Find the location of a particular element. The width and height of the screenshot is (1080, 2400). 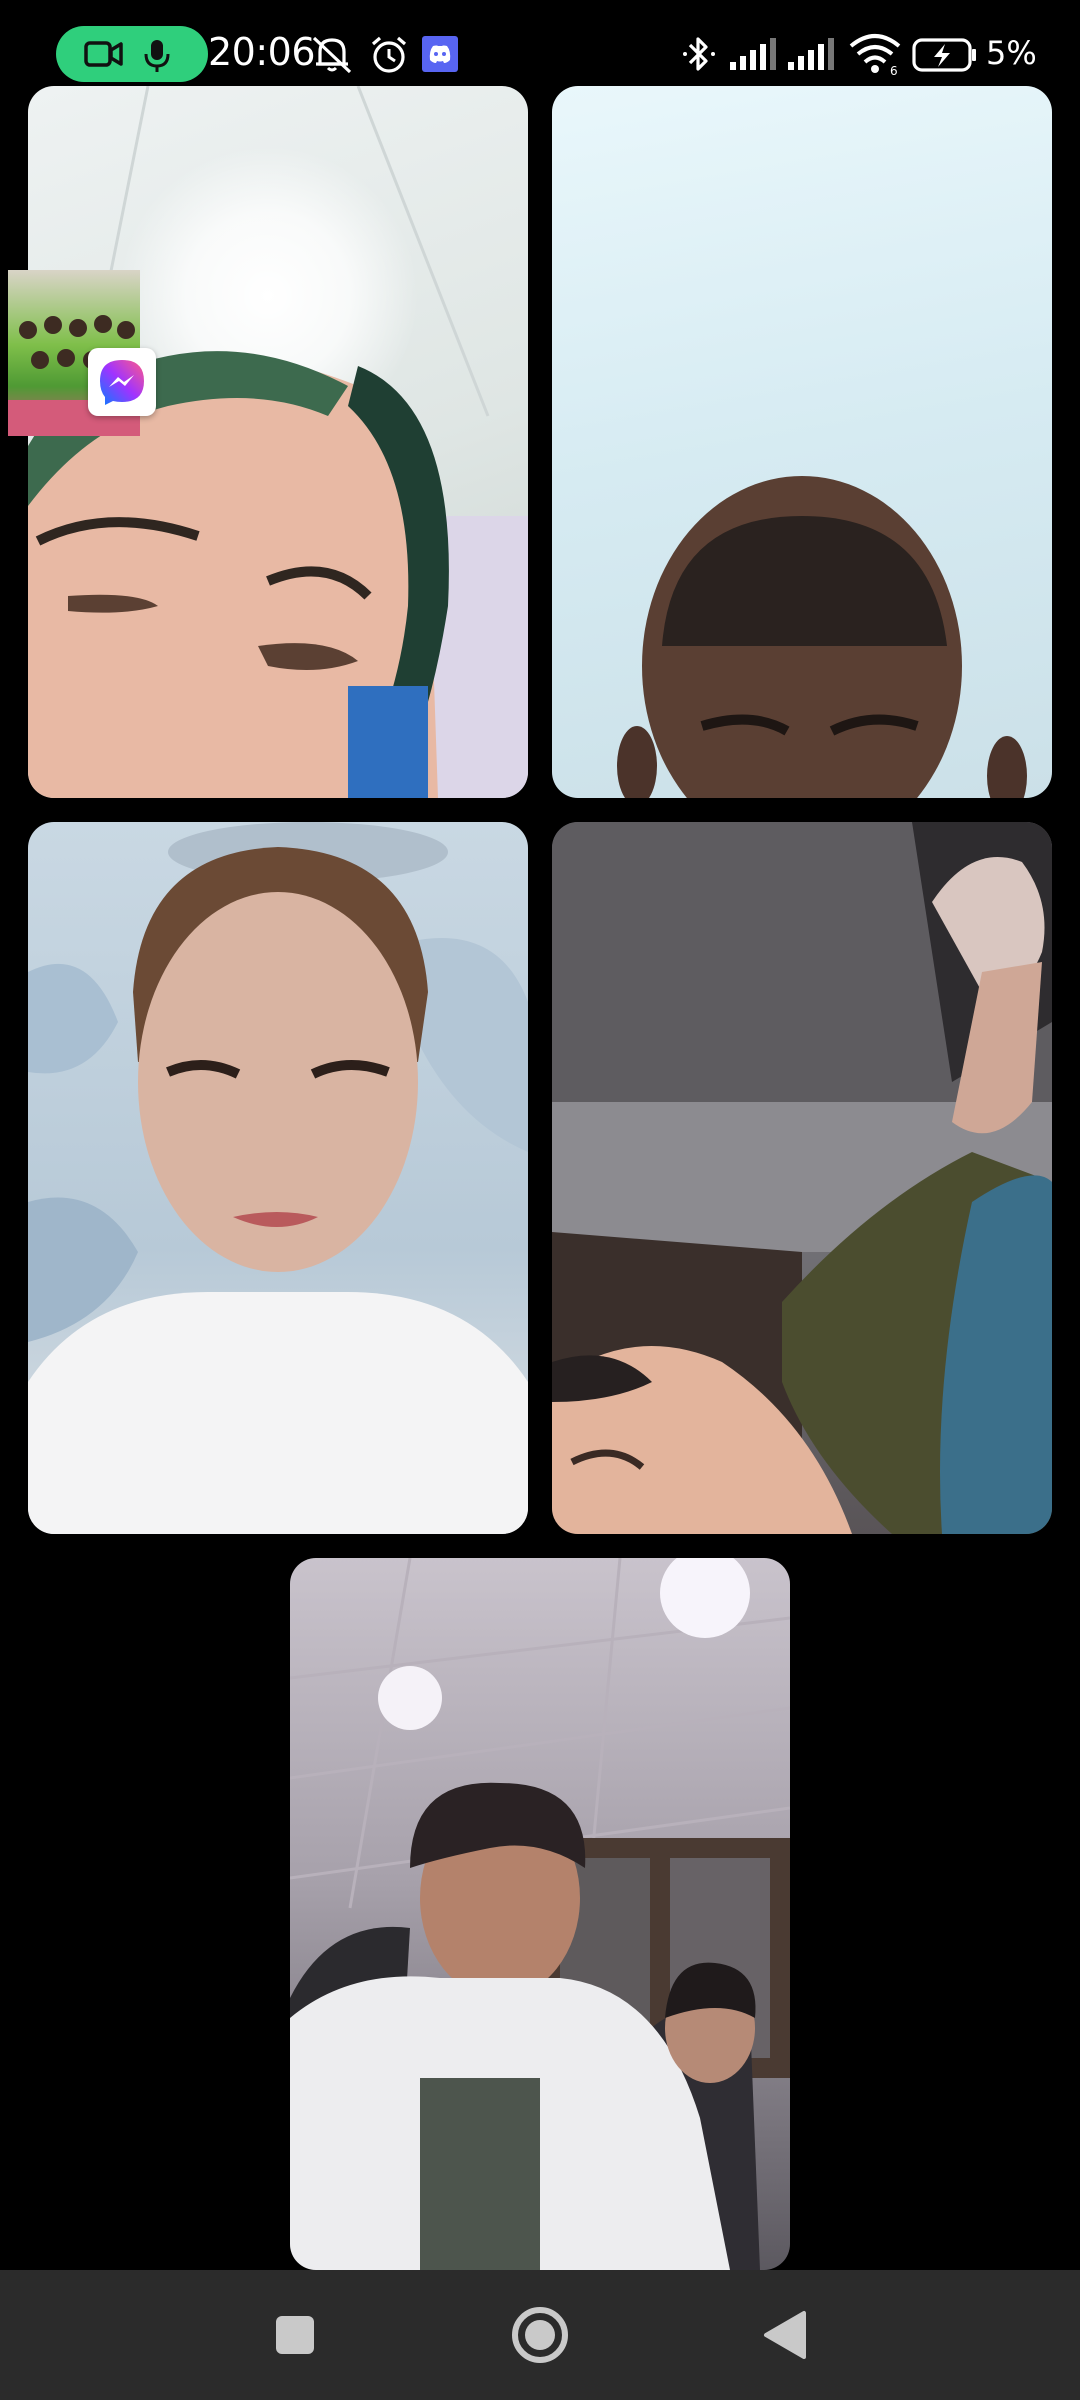

battery-charging-icon is located at coordinates (944, 55).